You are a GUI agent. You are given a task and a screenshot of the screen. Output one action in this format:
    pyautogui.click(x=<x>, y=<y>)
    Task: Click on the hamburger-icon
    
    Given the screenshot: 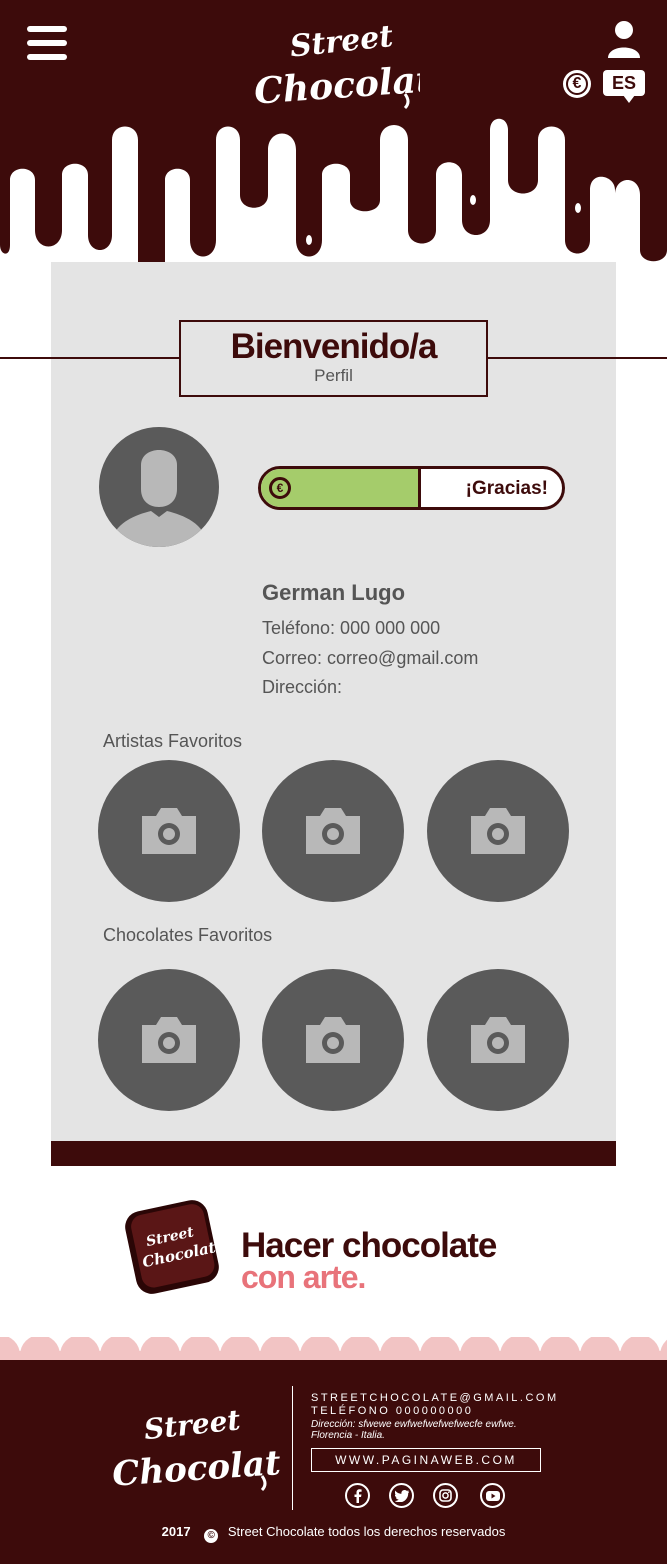 What is the action you would take?
    pyautogui.click(x=47, y=29)
    